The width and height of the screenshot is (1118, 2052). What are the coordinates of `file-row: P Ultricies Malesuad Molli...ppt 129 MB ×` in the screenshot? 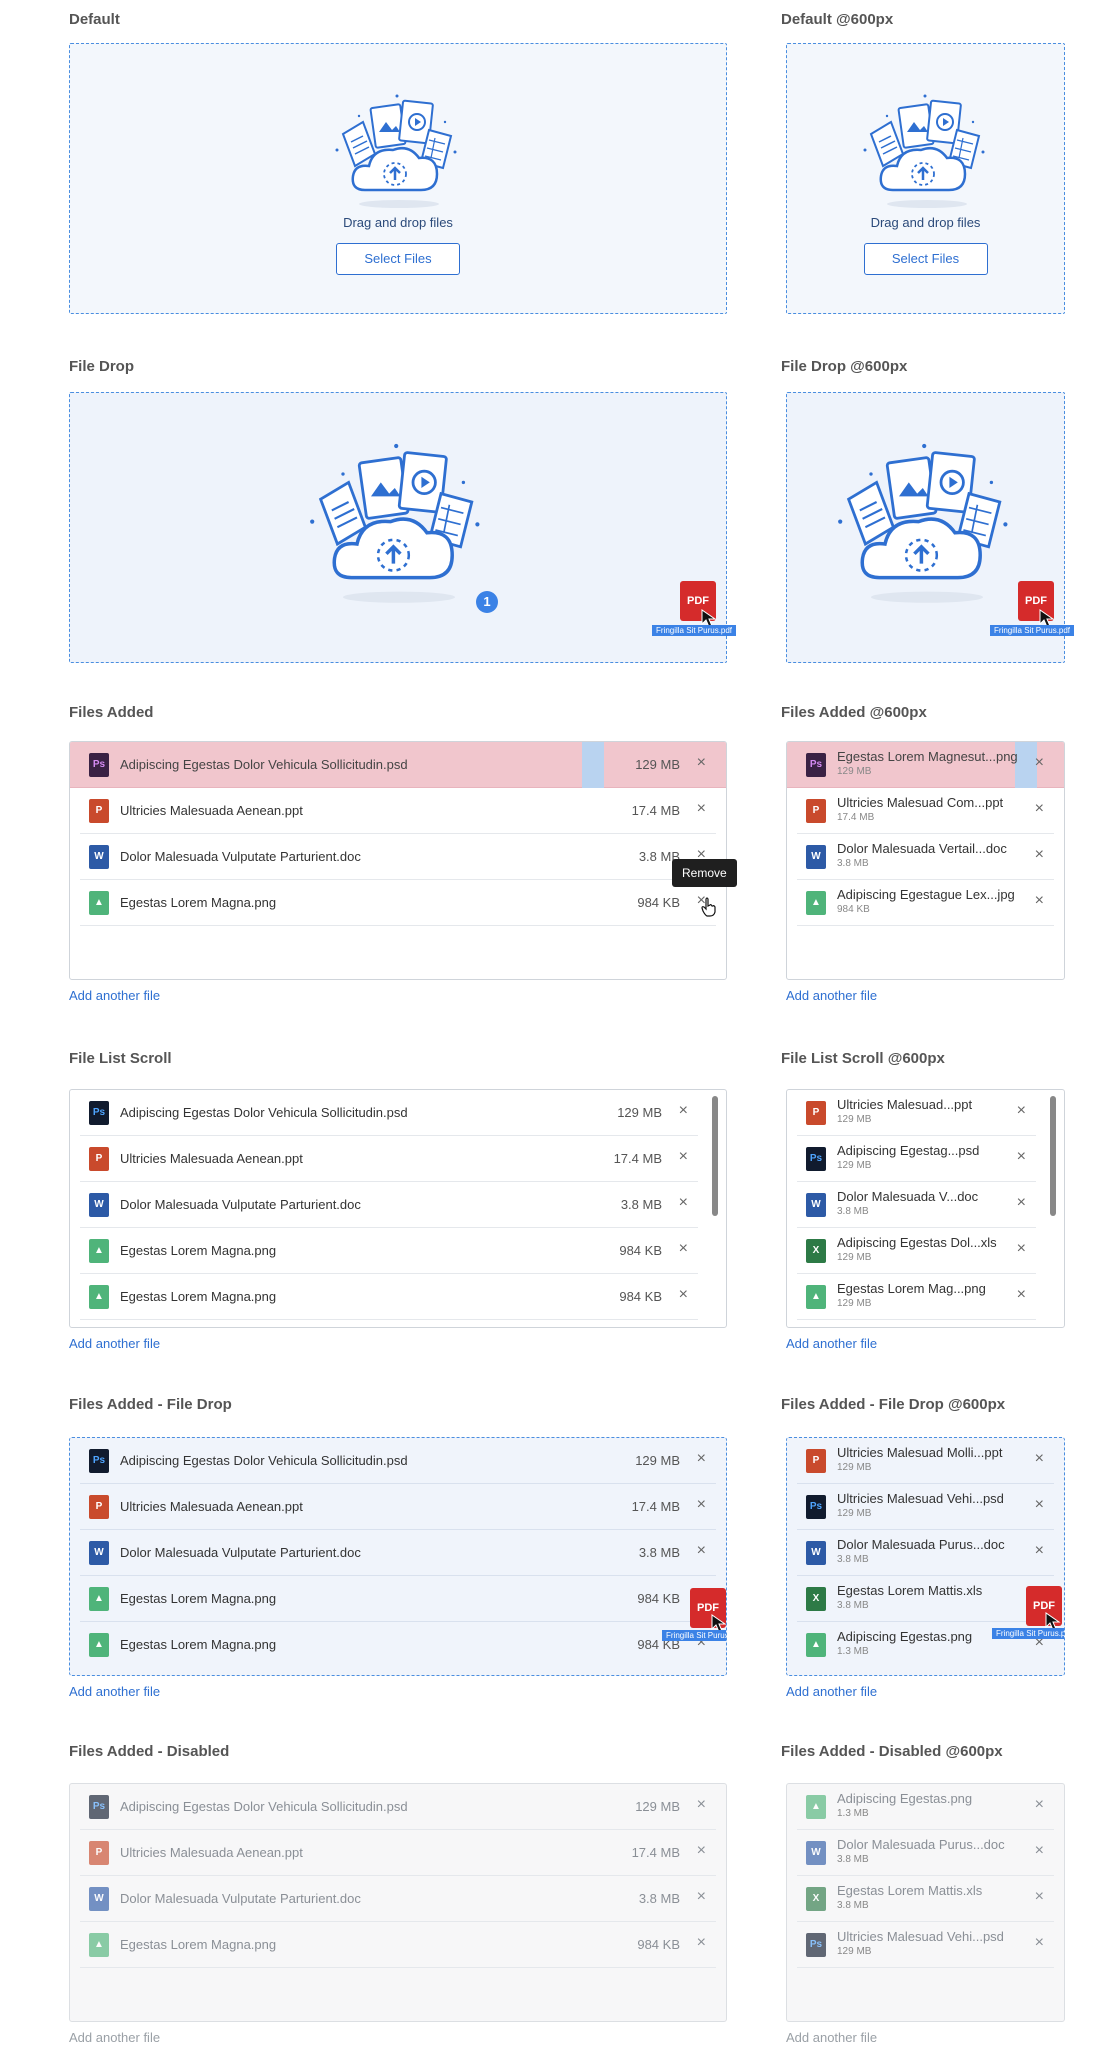 It's located at (925, 1461).